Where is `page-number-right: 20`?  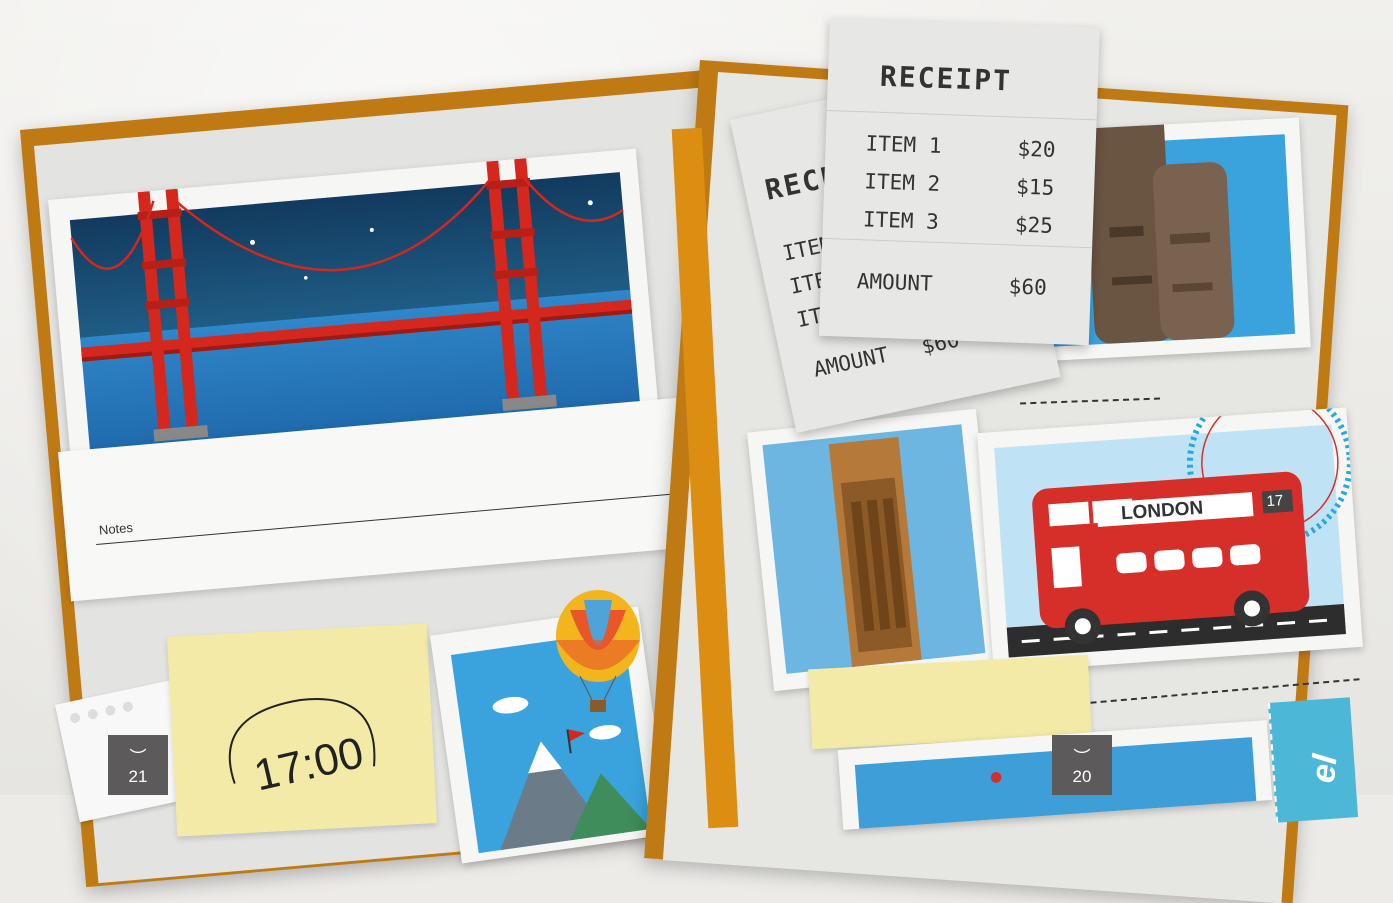 page-number-right: 20 is located at coordinates (1082, 776).